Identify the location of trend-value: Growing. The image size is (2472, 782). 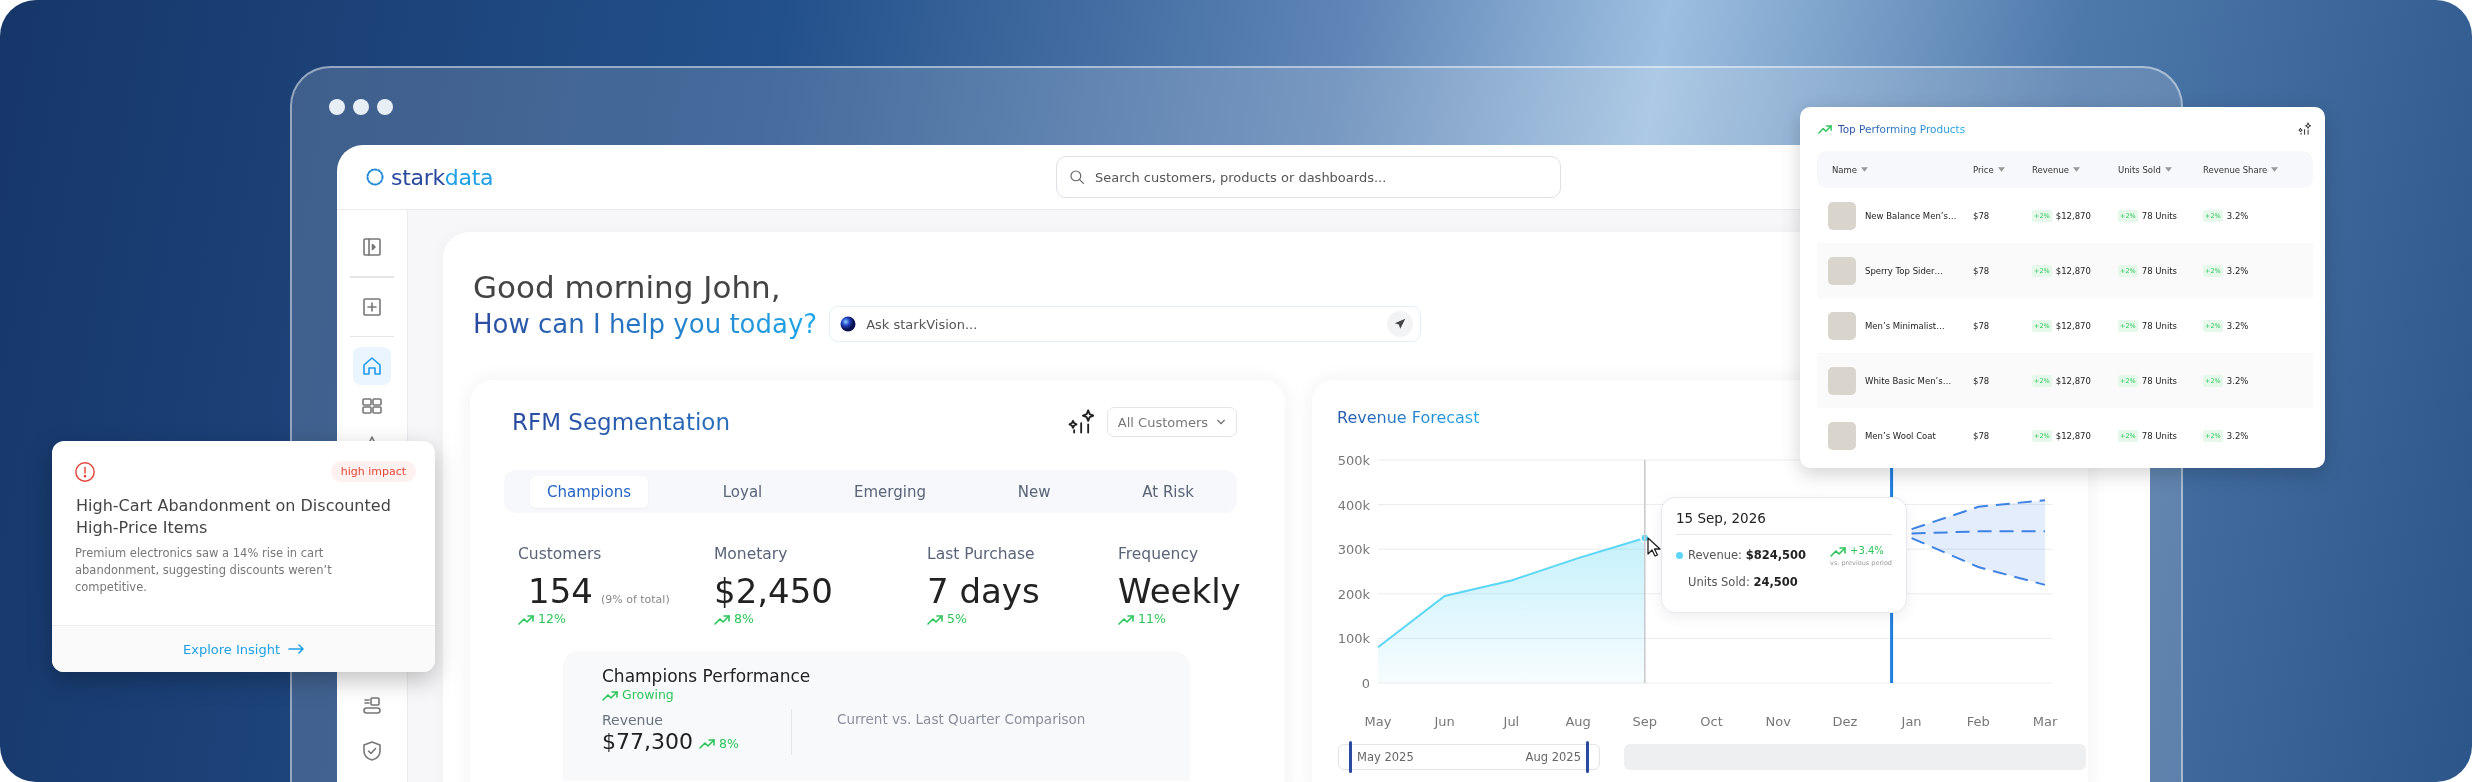
(648, 695).